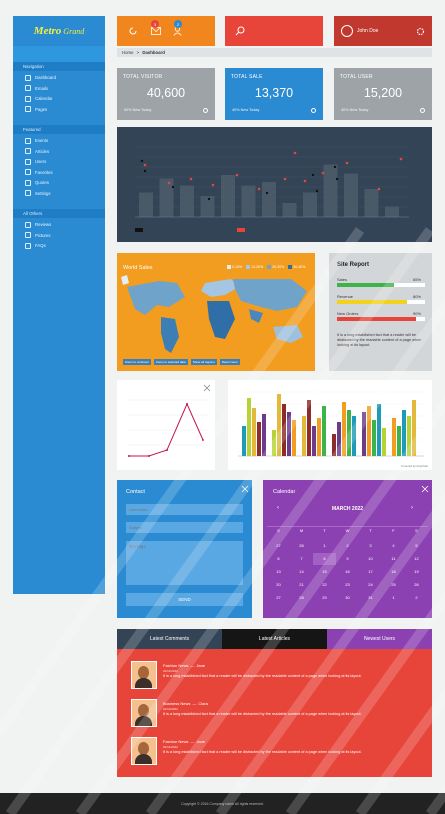 This screenshot has width=445, height=814. I want to click on sidebar-item-quotes: Quotes, so click(59, 182).